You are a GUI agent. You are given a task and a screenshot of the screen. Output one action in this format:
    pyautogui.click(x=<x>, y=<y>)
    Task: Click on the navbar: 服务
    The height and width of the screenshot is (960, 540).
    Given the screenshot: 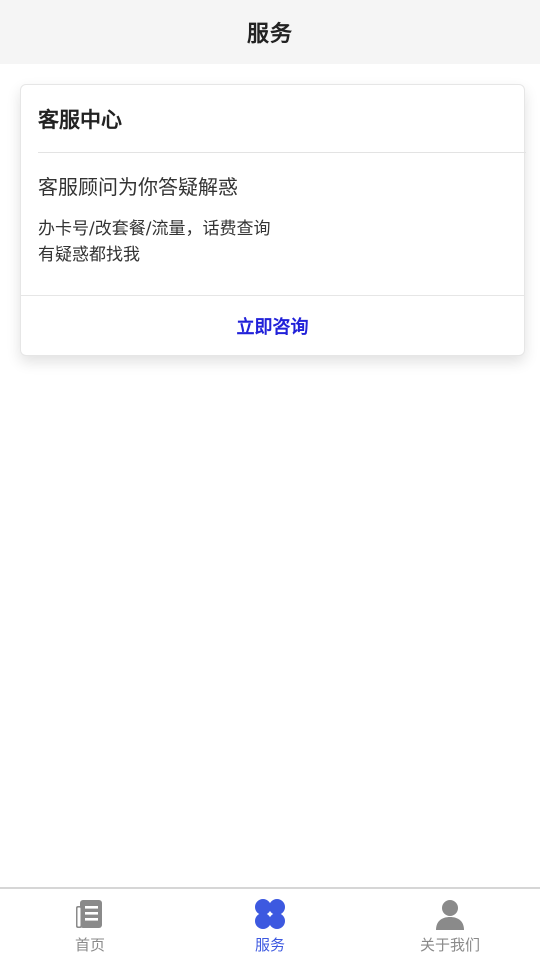 What is the action you would take?
    pyautogui.click(x=270, y=32)
    